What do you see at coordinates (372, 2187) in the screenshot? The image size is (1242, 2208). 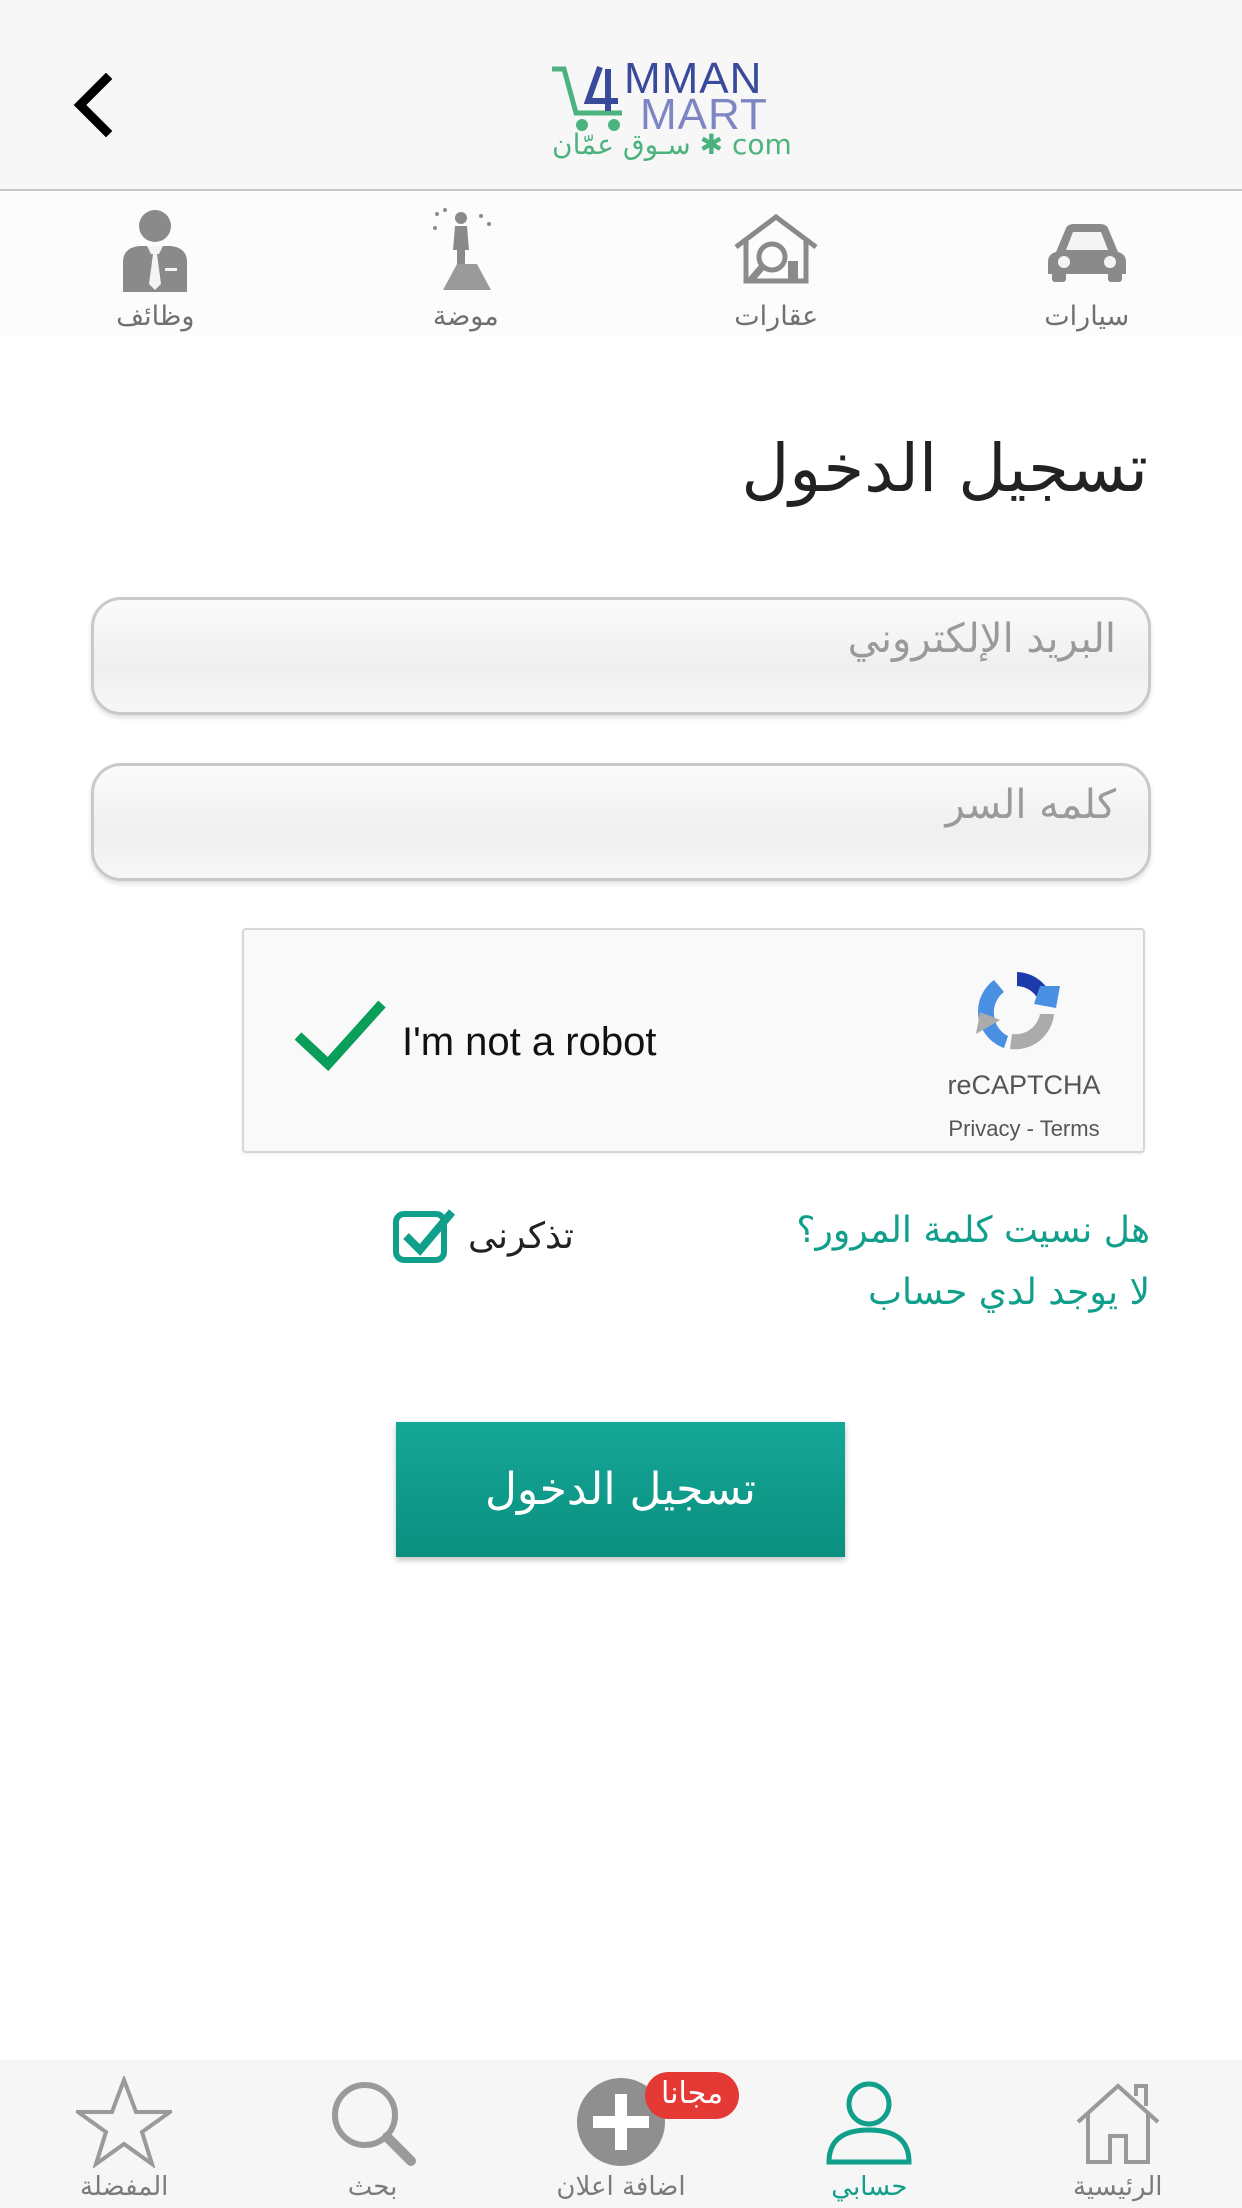 I see `nav-label: بحث` at bounding box center [372, 2187].